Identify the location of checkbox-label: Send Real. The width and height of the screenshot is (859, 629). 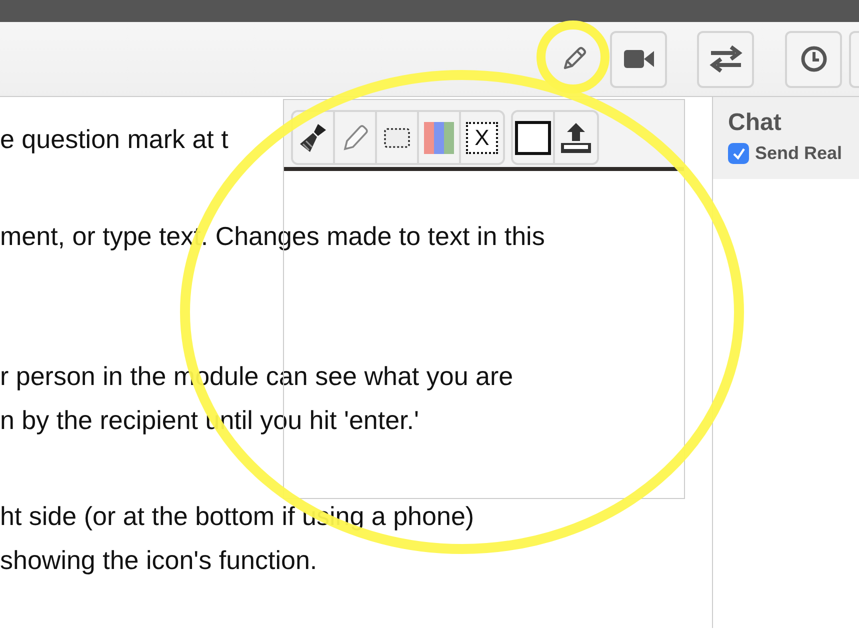
(798, 153).